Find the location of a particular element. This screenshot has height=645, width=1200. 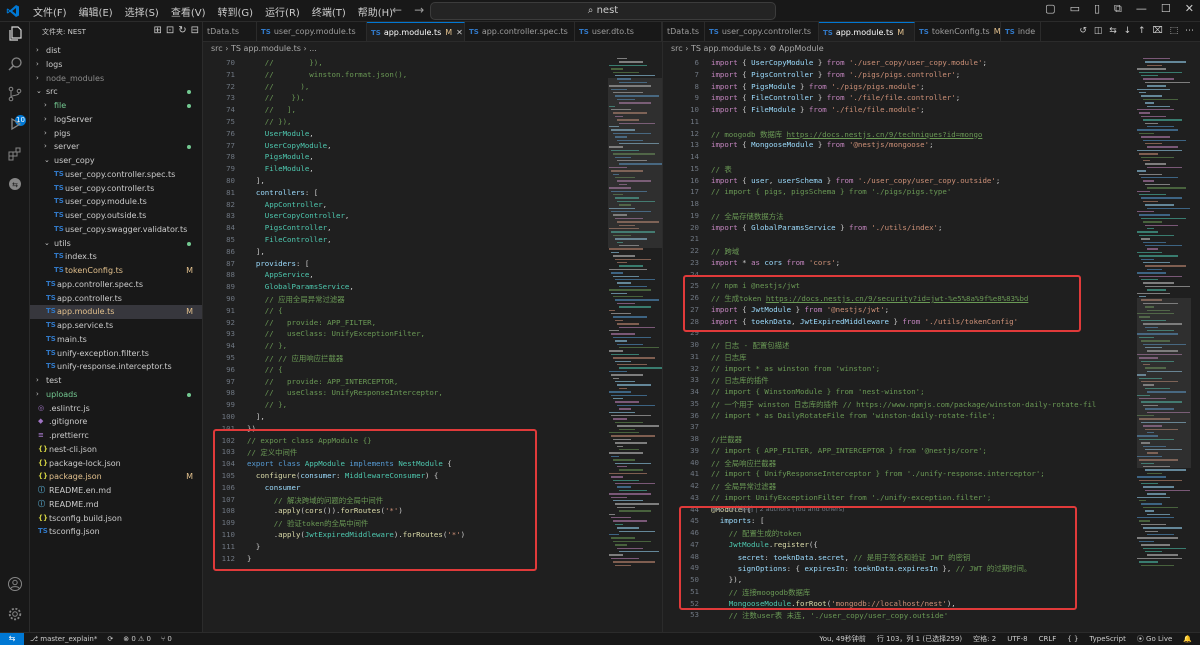

tree-item: TS unify-response.interceptor.ts is located at coordinates (116, 367).